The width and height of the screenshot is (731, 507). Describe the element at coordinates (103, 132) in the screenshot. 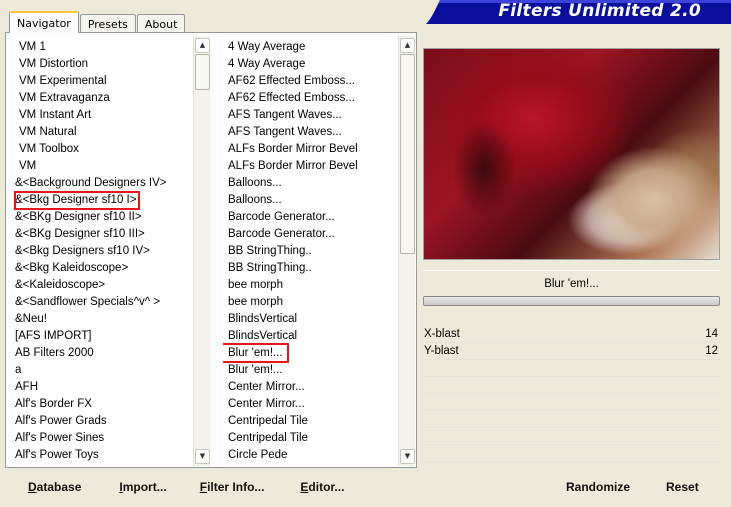

I see `list-item: VM Natural` at that location.